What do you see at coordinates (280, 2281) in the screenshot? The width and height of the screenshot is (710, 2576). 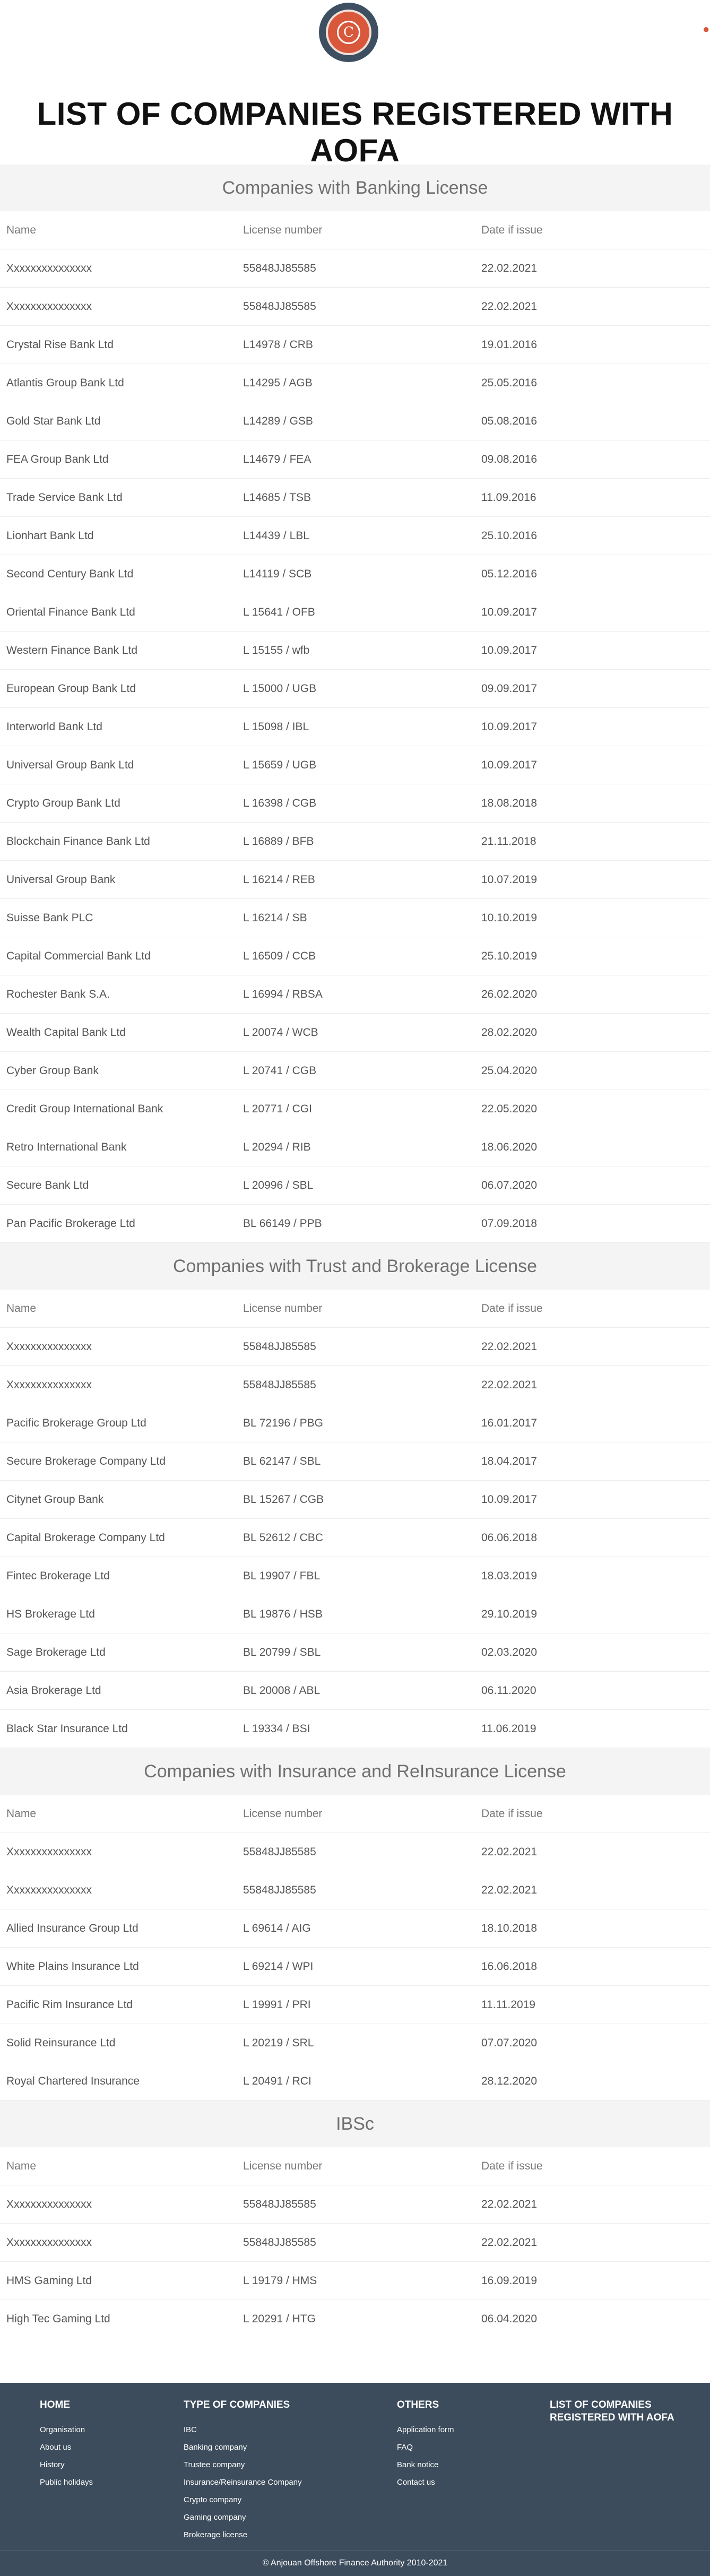 I see `license-number-cell: L 19179 / HMS` at bounding box center [280, 2281].